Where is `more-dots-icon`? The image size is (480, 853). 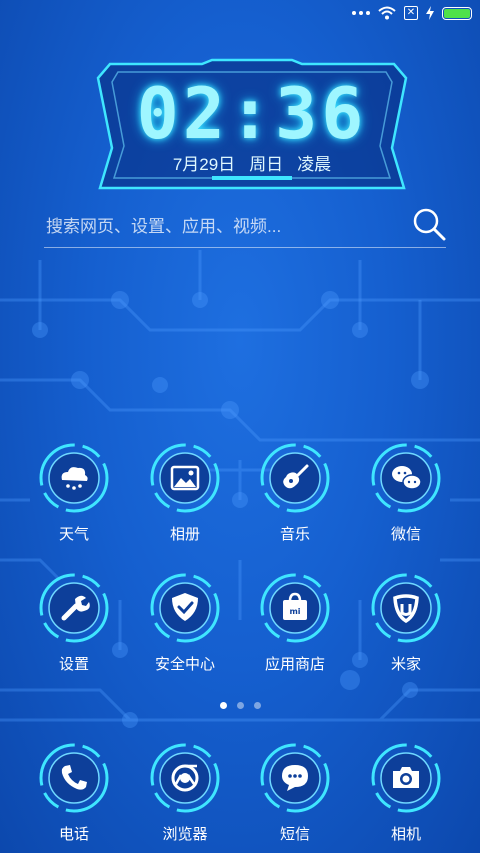
more-dots-icon is located at coordinates (361, 13).